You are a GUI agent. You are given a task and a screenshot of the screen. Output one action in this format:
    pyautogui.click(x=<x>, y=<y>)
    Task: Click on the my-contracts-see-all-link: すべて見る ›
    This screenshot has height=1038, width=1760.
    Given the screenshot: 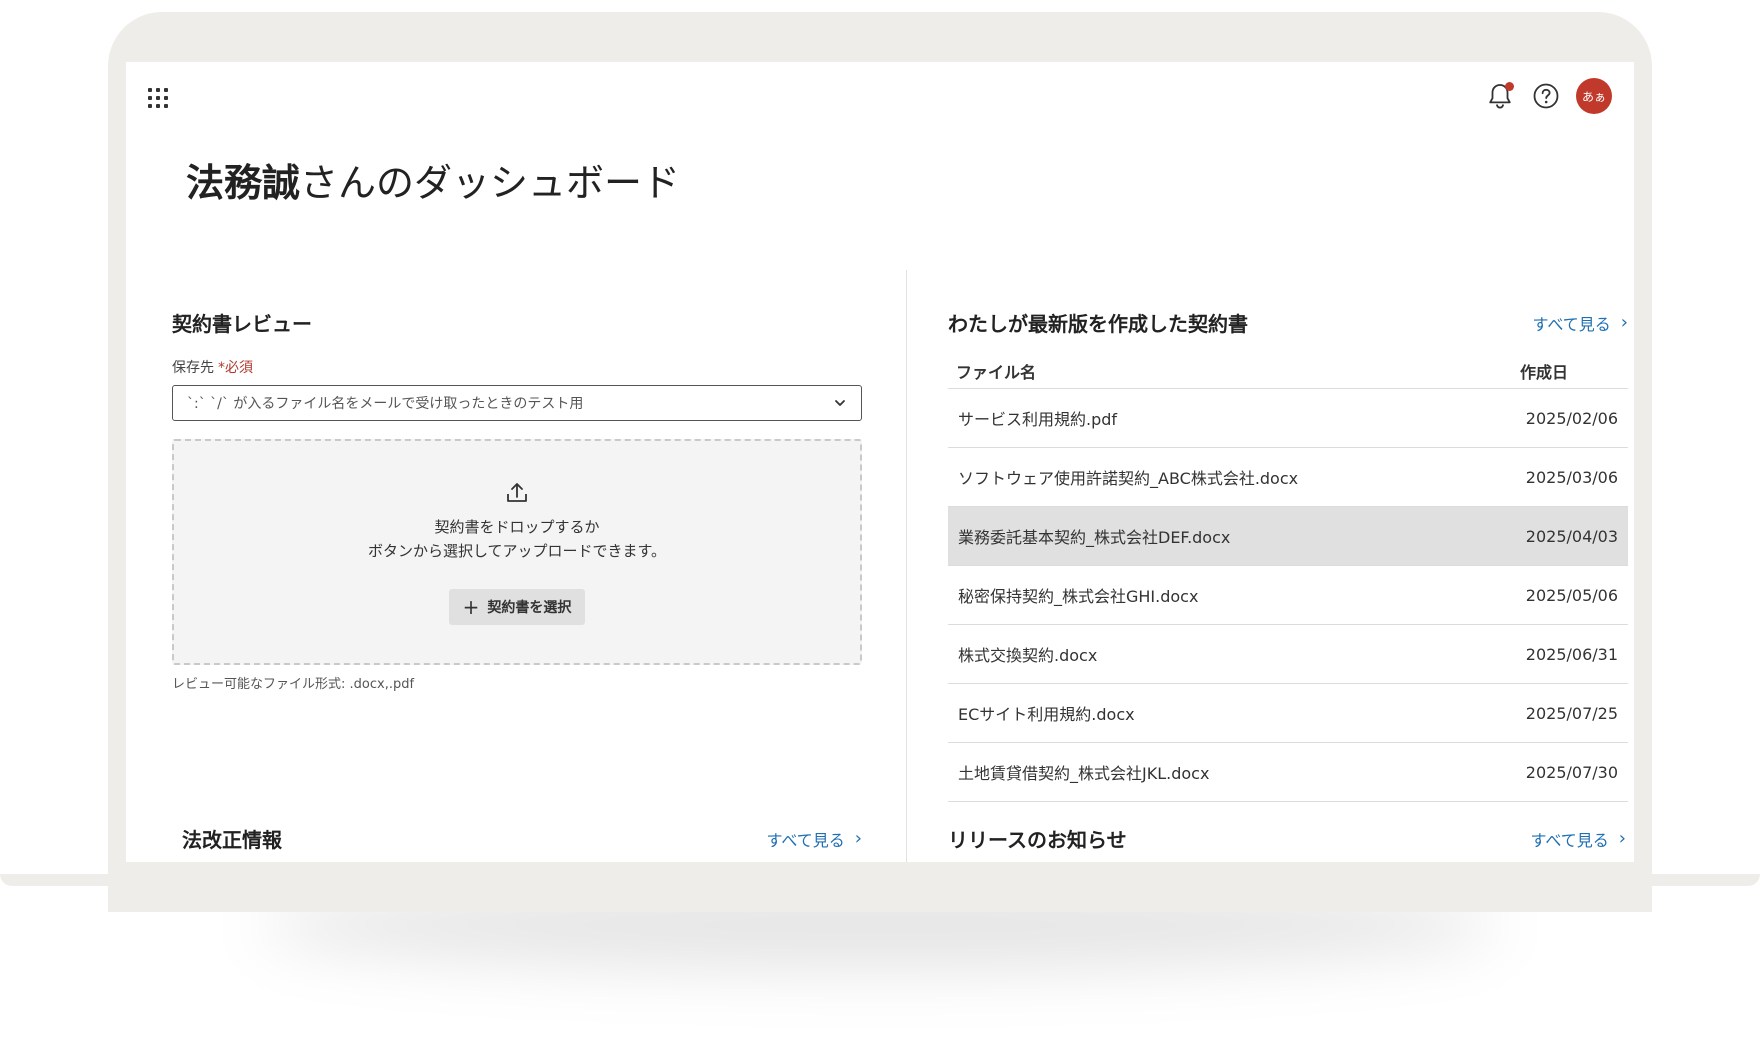 What is the action you would take?
    pyautogui.click(x=1580, y=323)
    